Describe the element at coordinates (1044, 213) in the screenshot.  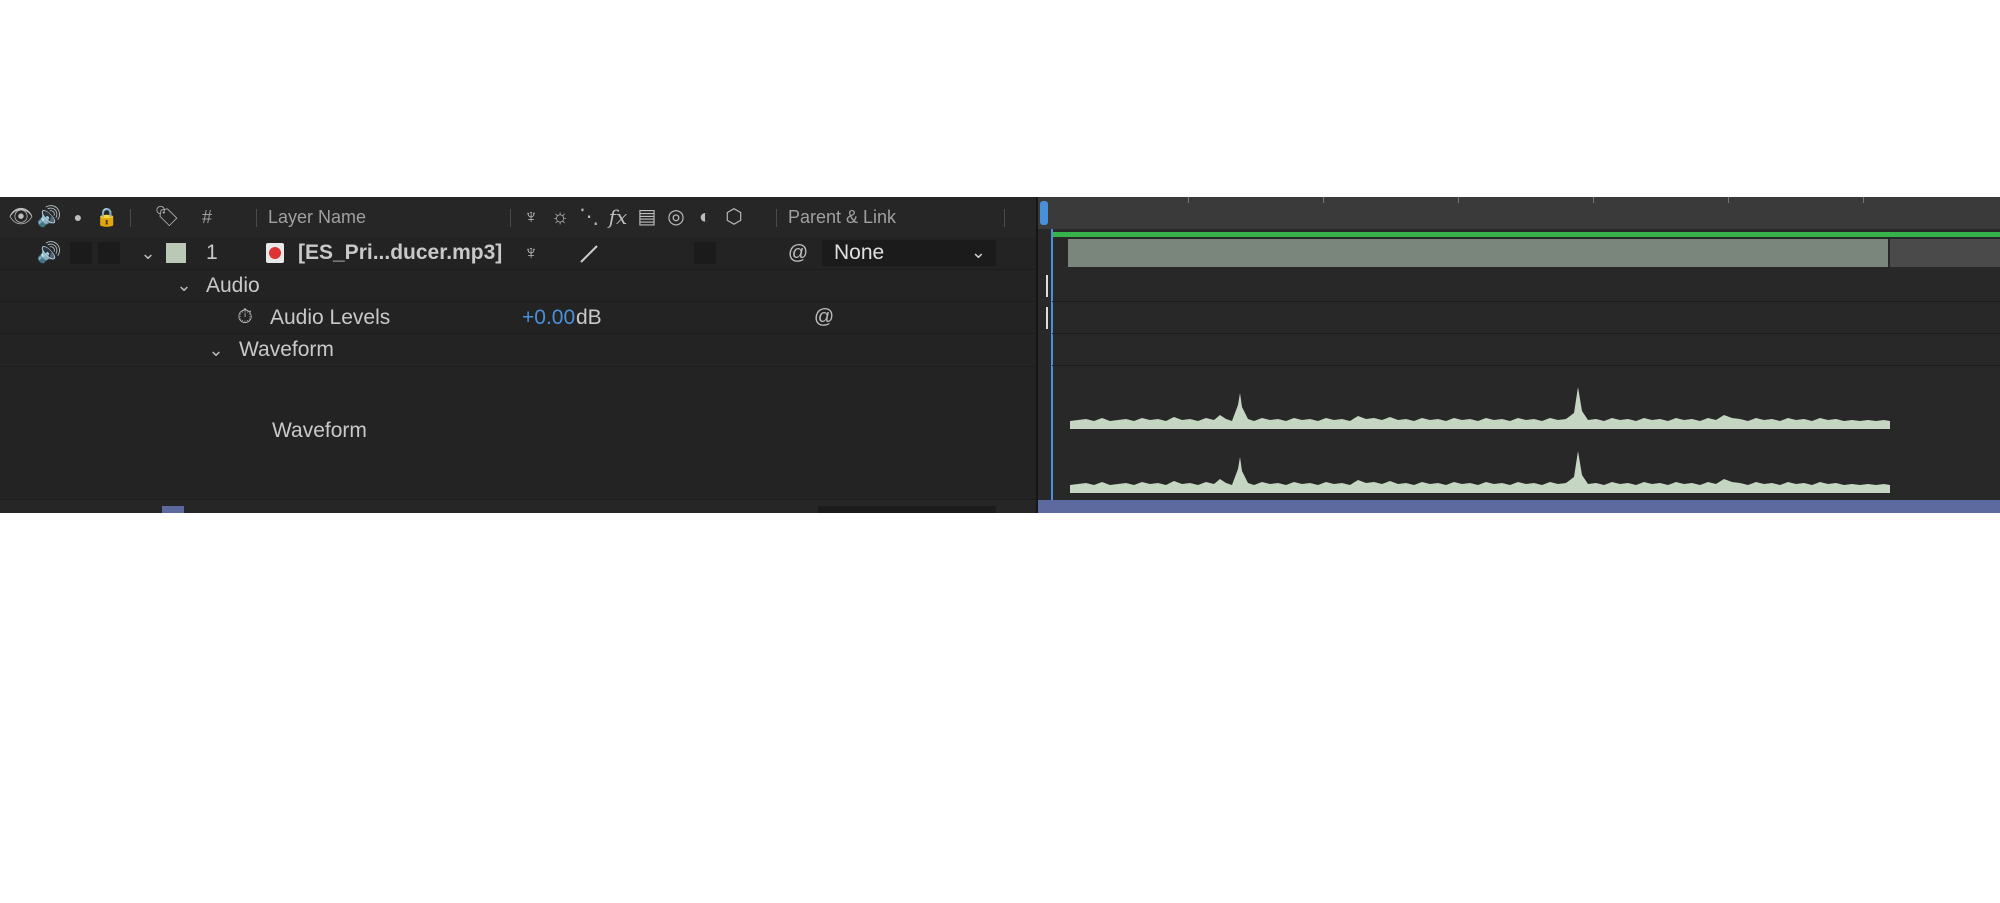
I see `work-area-start-handle` at that location.